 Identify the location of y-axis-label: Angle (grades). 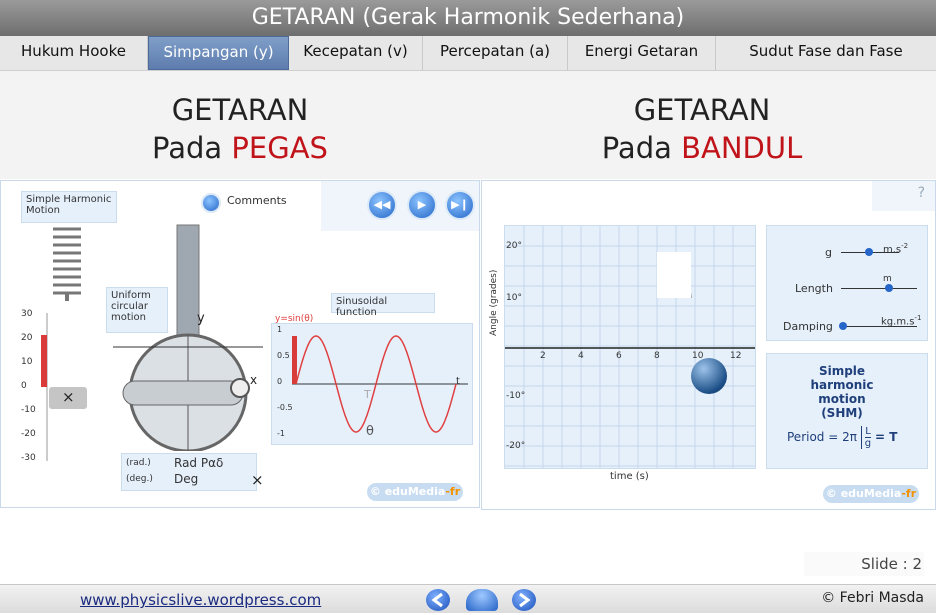
(494, 302).